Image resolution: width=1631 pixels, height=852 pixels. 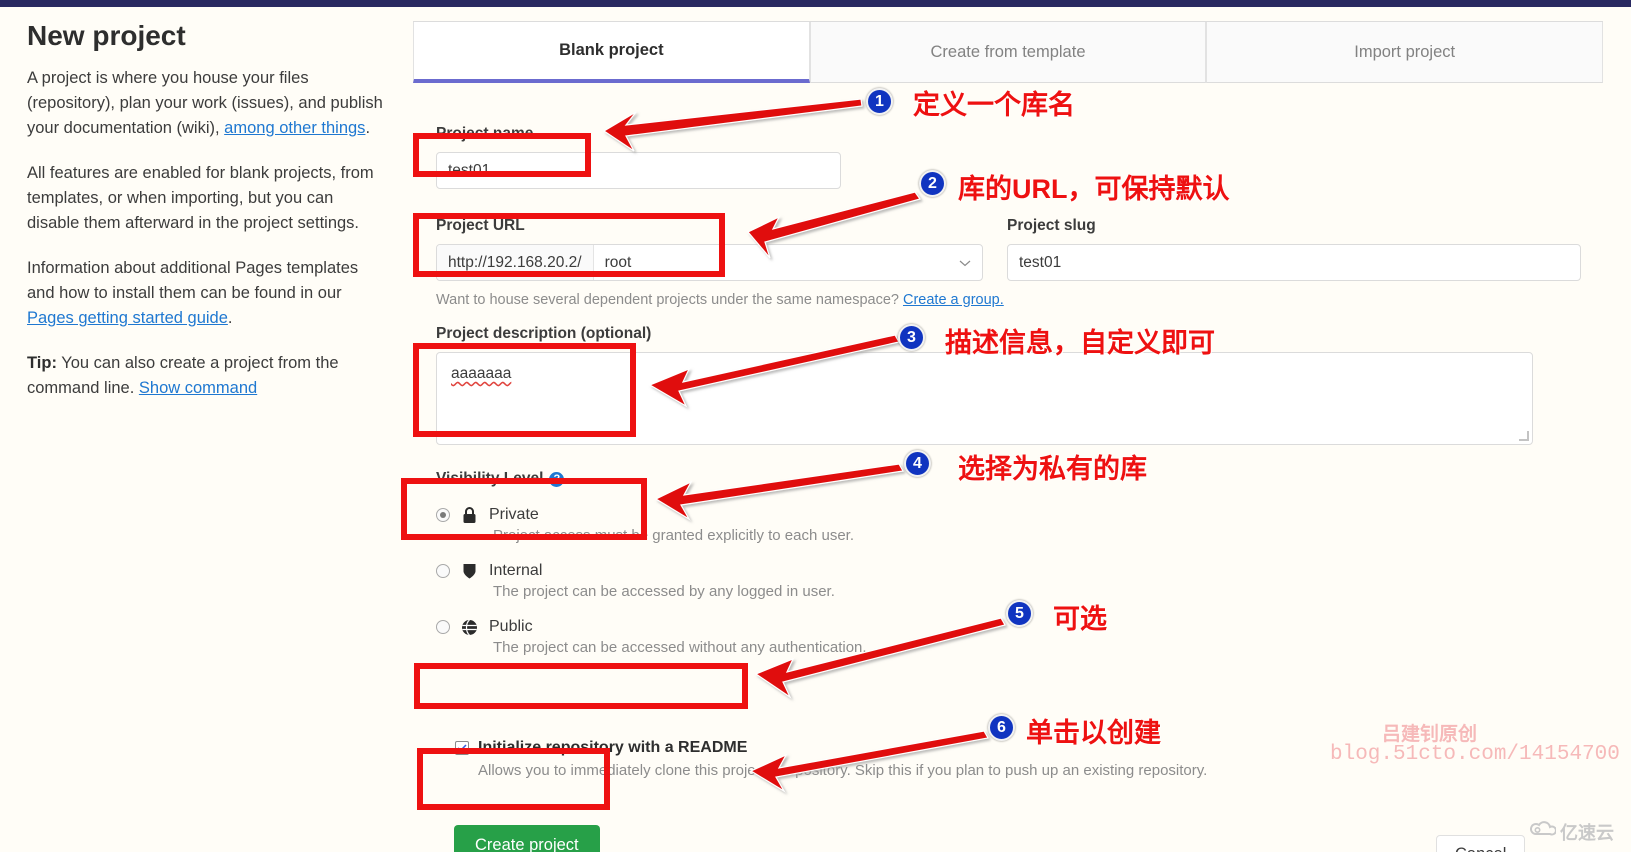 I want to click on radio-internal, so click(x=443, y=571).